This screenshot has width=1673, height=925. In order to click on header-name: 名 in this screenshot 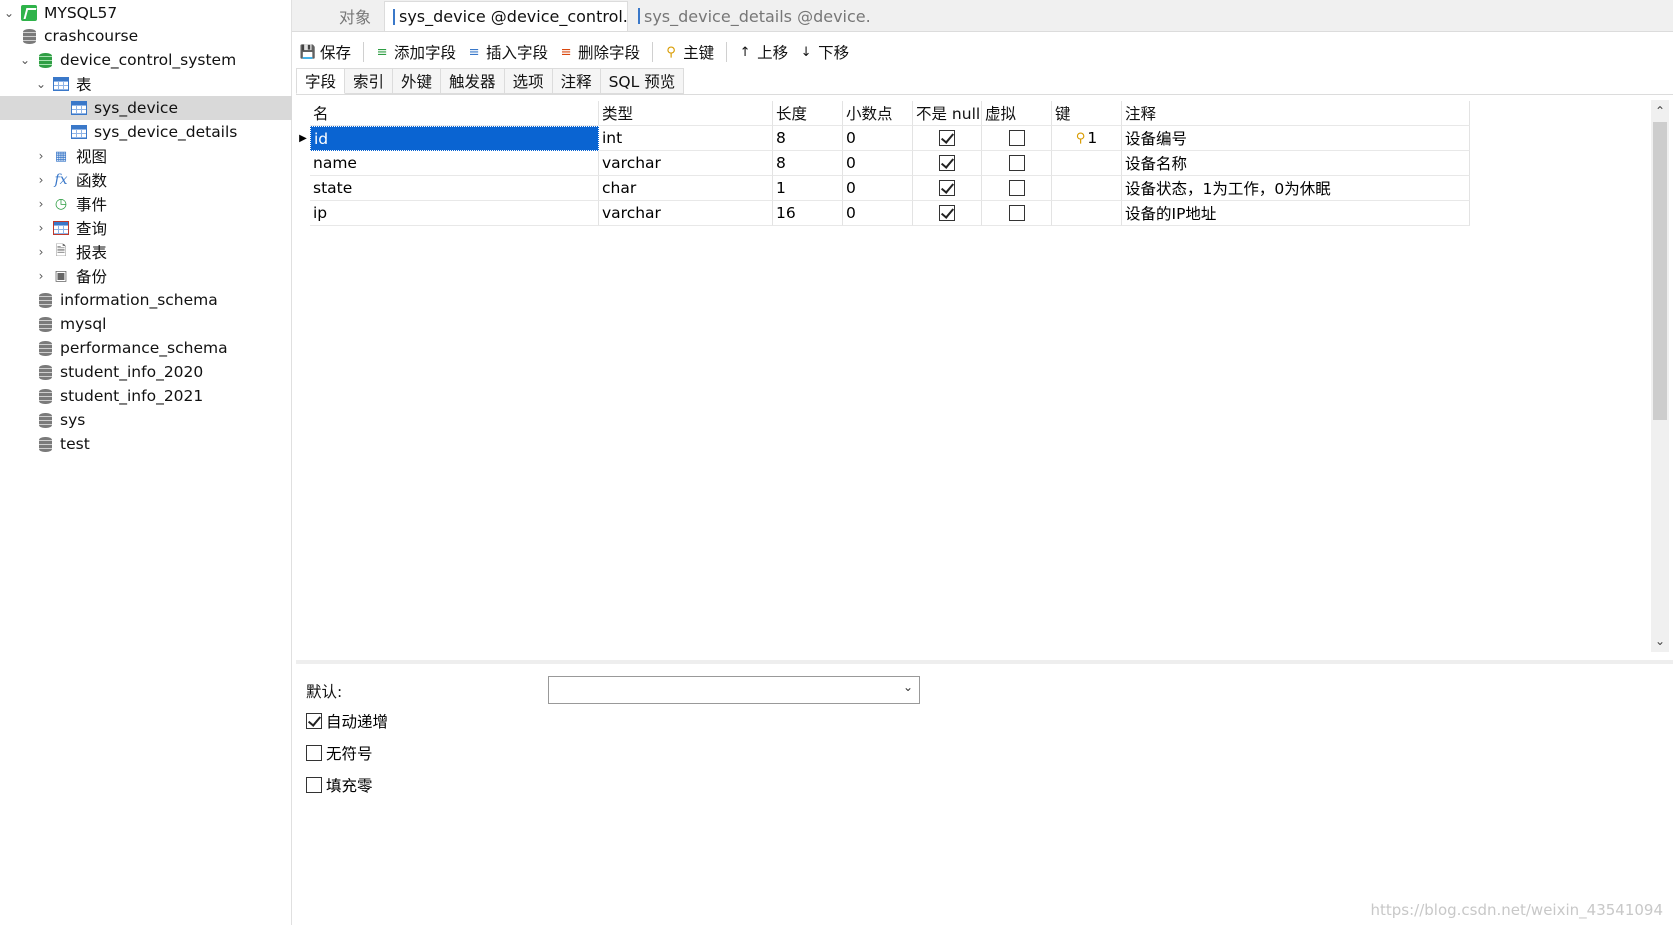, I will do `click(454, 113)`.